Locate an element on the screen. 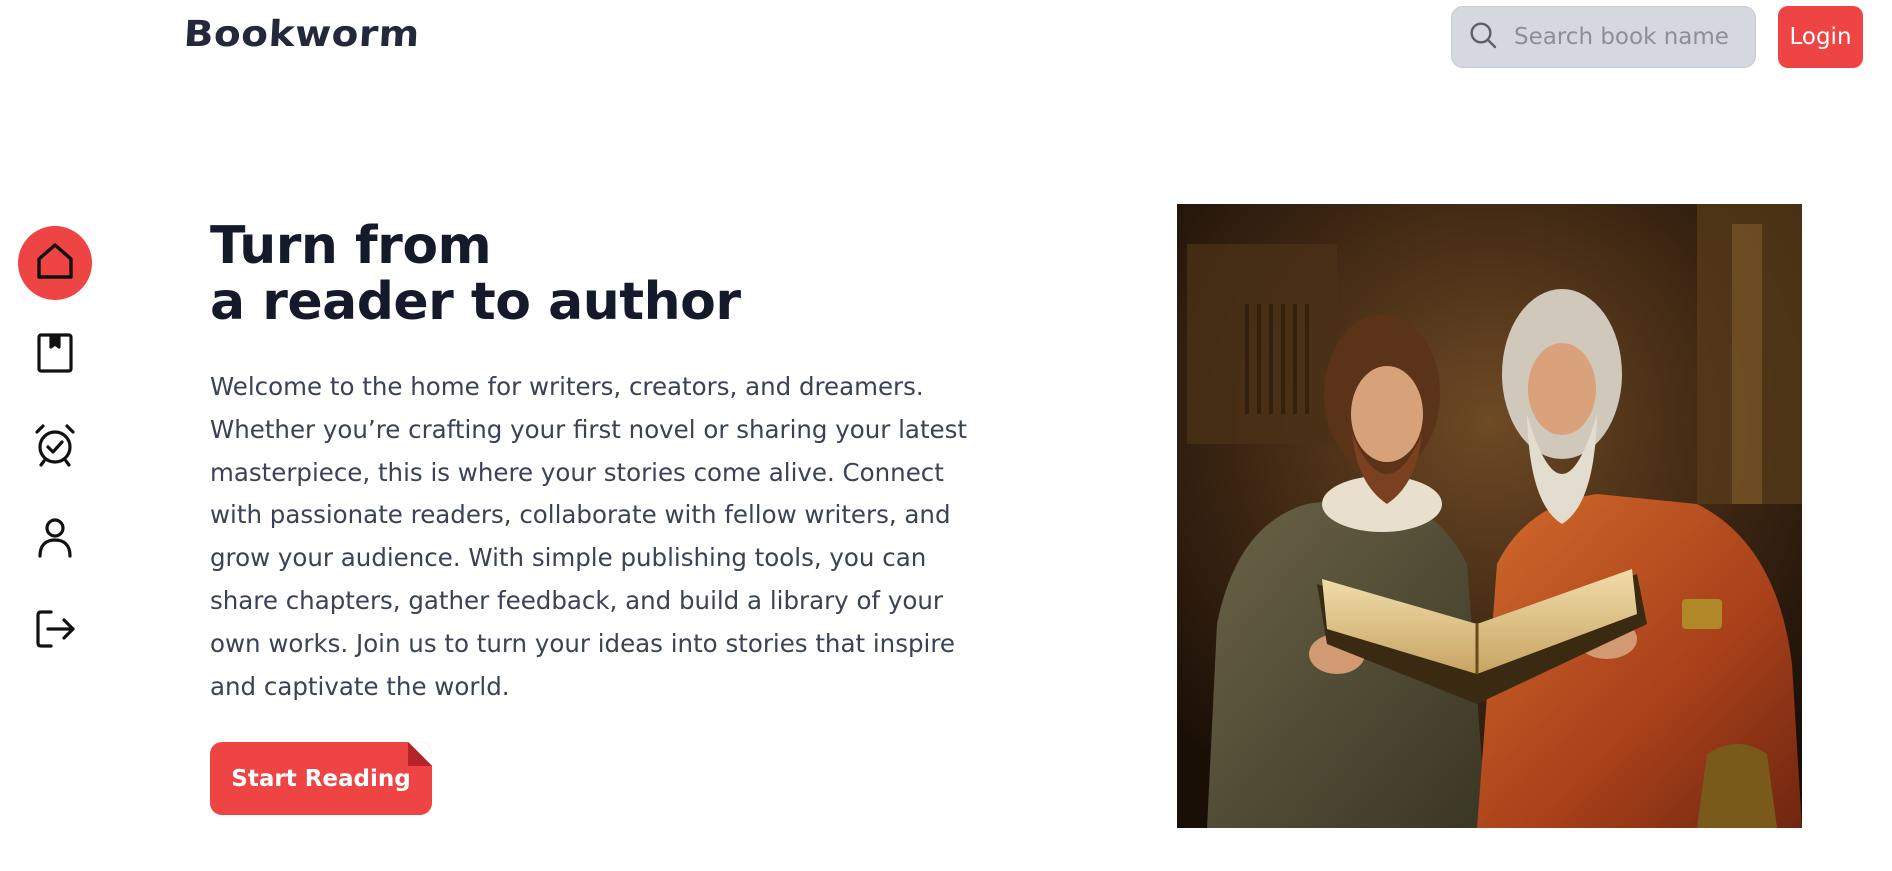  start-reading-button: Start Reading is located at coordinates (321, 778).